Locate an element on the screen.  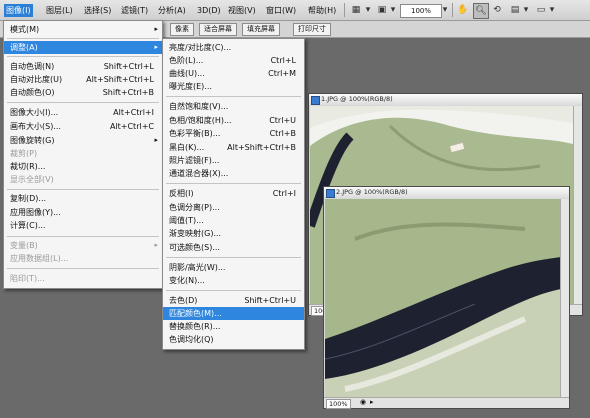
menu-item-shortcut: Alt+Ctrl+C is located at coordinates (131, 126).